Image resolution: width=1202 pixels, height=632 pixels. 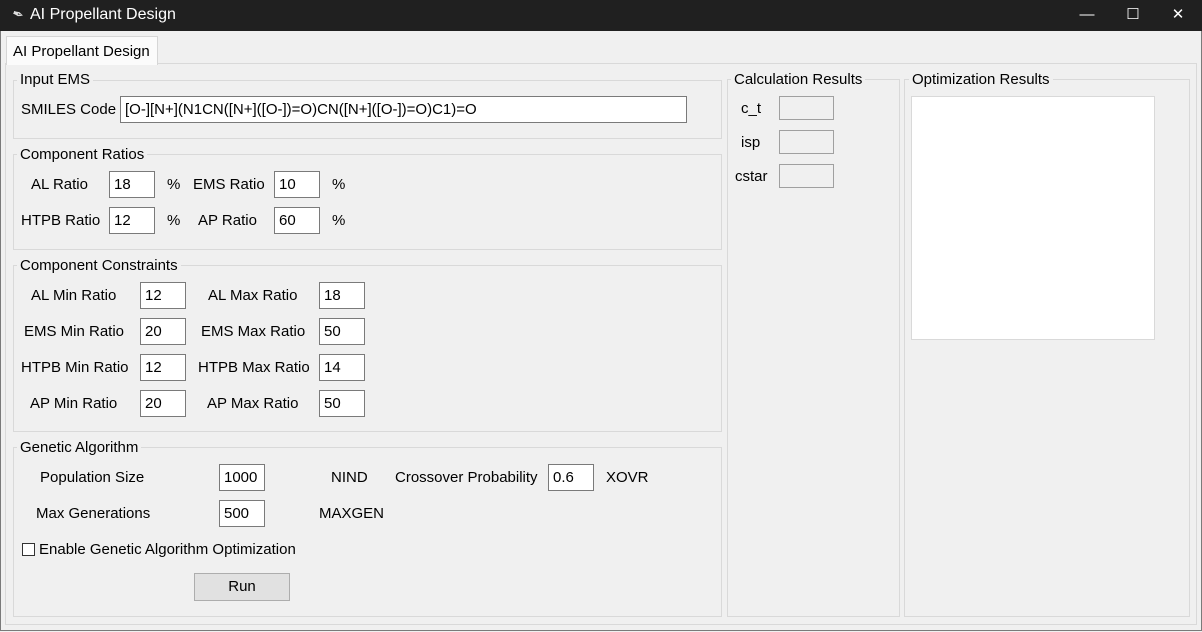 I want to click on calculation-results-legend: Calculation Results, so click(x=798, y=79).